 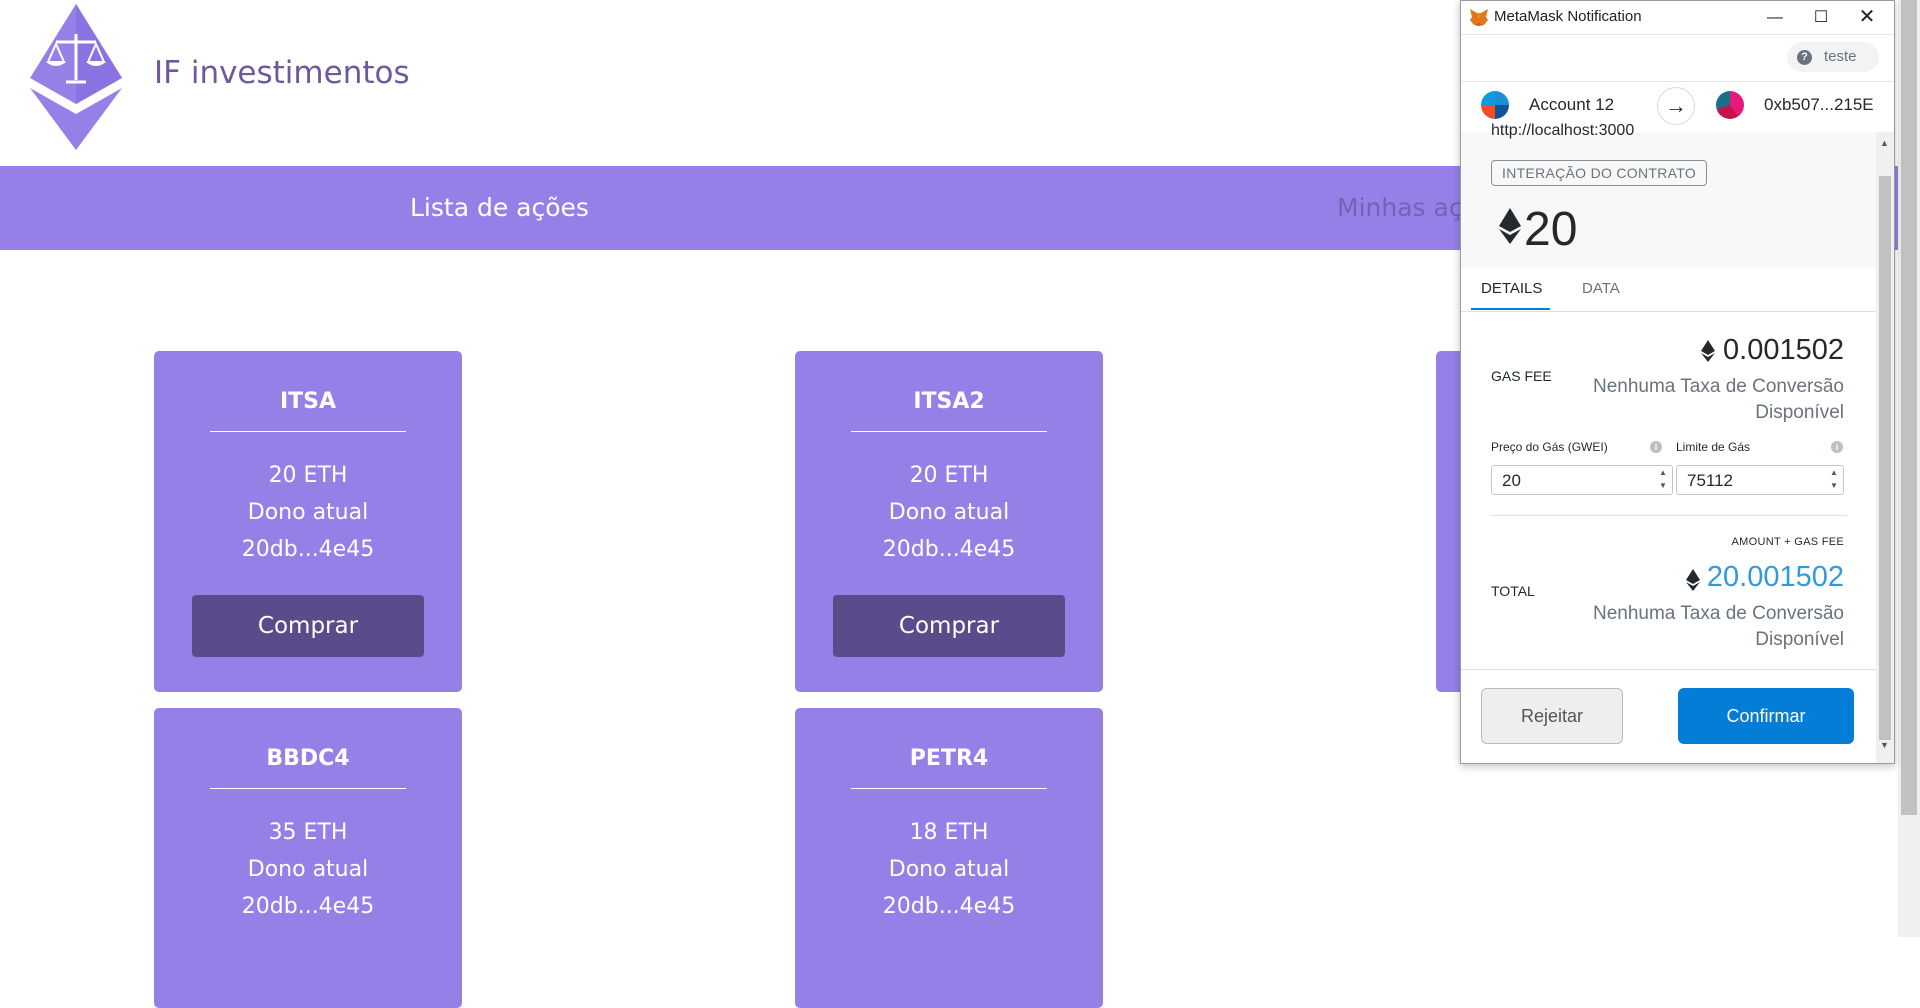 I want to click on total-label: TOTAL, so click(x=1513, y=591).